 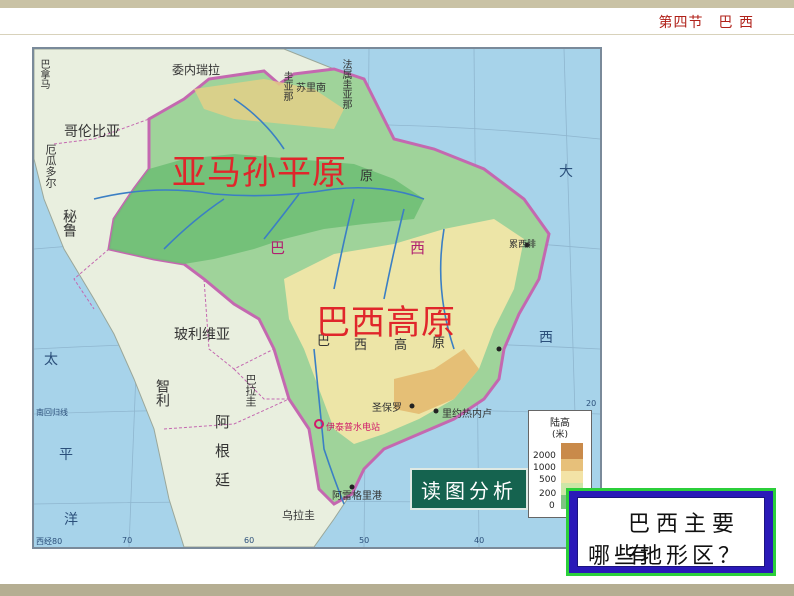 I want to click on legend-swatch-2000, so click(x=572, y=451).